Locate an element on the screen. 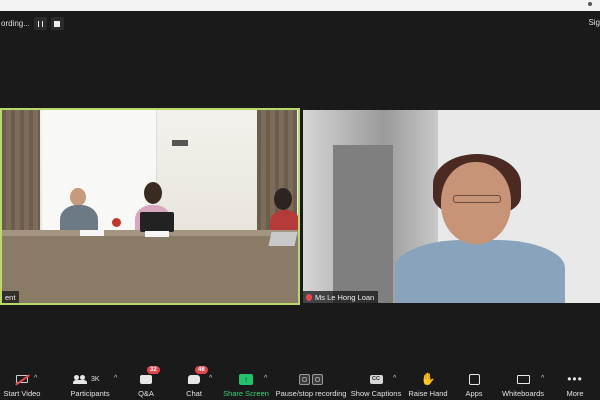 This screenshot has width=600, height=400. whiteboards-label: Whiteboards is located at coordinates (523, 393).